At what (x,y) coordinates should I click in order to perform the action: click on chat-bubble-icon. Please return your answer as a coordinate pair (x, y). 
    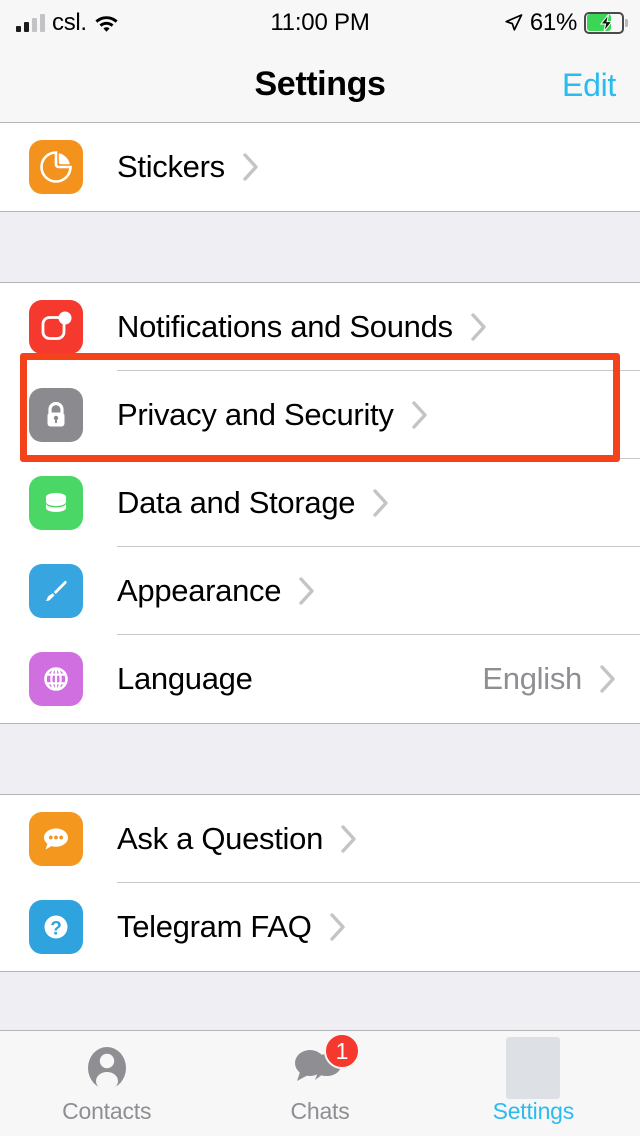
    Looking at the image, I should click on (56, 839).